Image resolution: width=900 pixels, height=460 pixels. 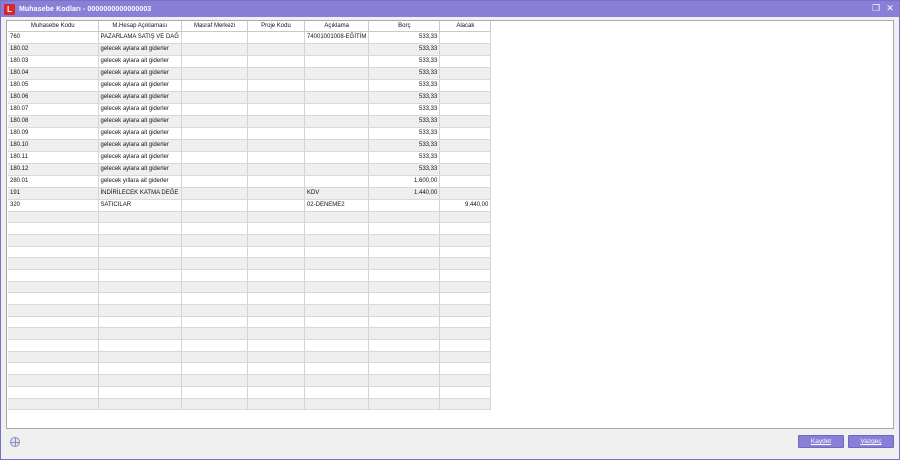 I want to click on col-header-debit: Borç, so click(x=404, y=26).